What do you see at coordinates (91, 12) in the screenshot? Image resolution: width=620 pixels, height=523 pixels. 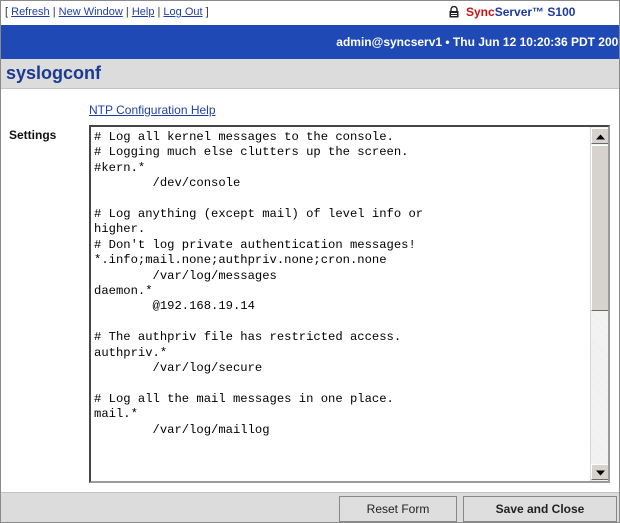 I see `new-window-link: New Window` at bounding box center [91, 12].